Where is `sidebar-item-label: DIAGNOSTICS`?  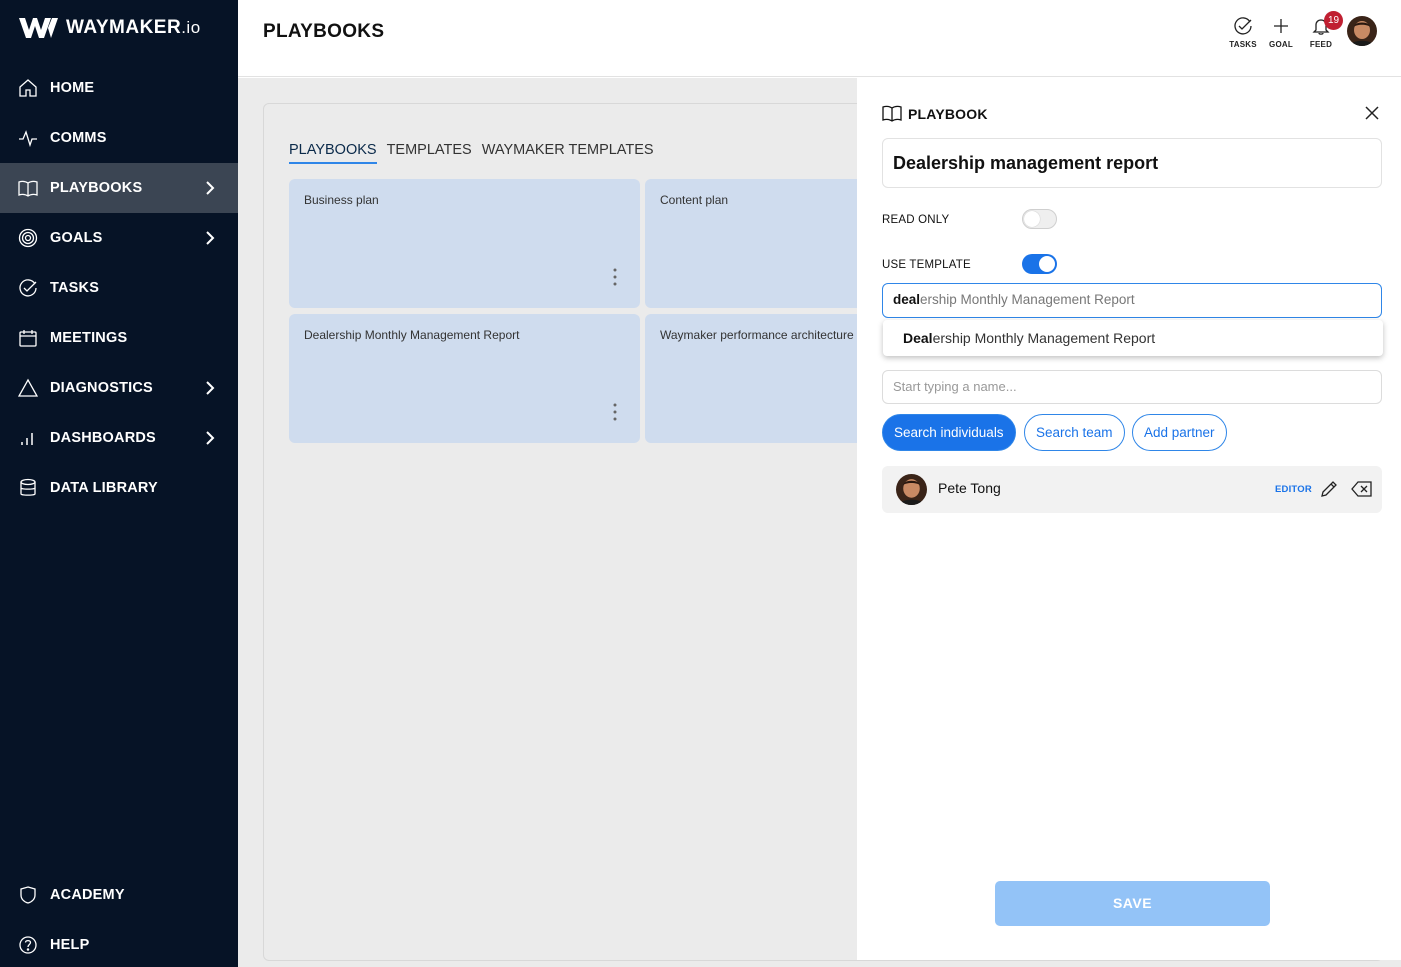
sidebar-item-label: DIAGNOSTICS is located at coordinates (101, 388).